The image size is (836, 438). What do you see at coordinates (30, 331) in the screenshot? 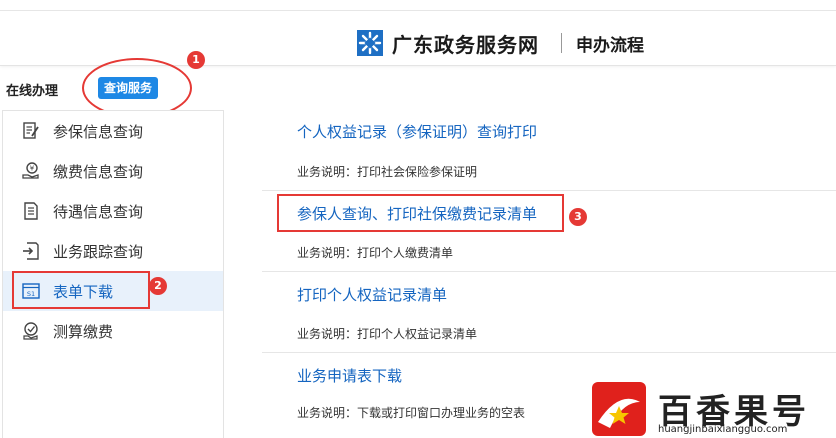
I see `calculator-coin-icon` at bounding box center [30, 331].